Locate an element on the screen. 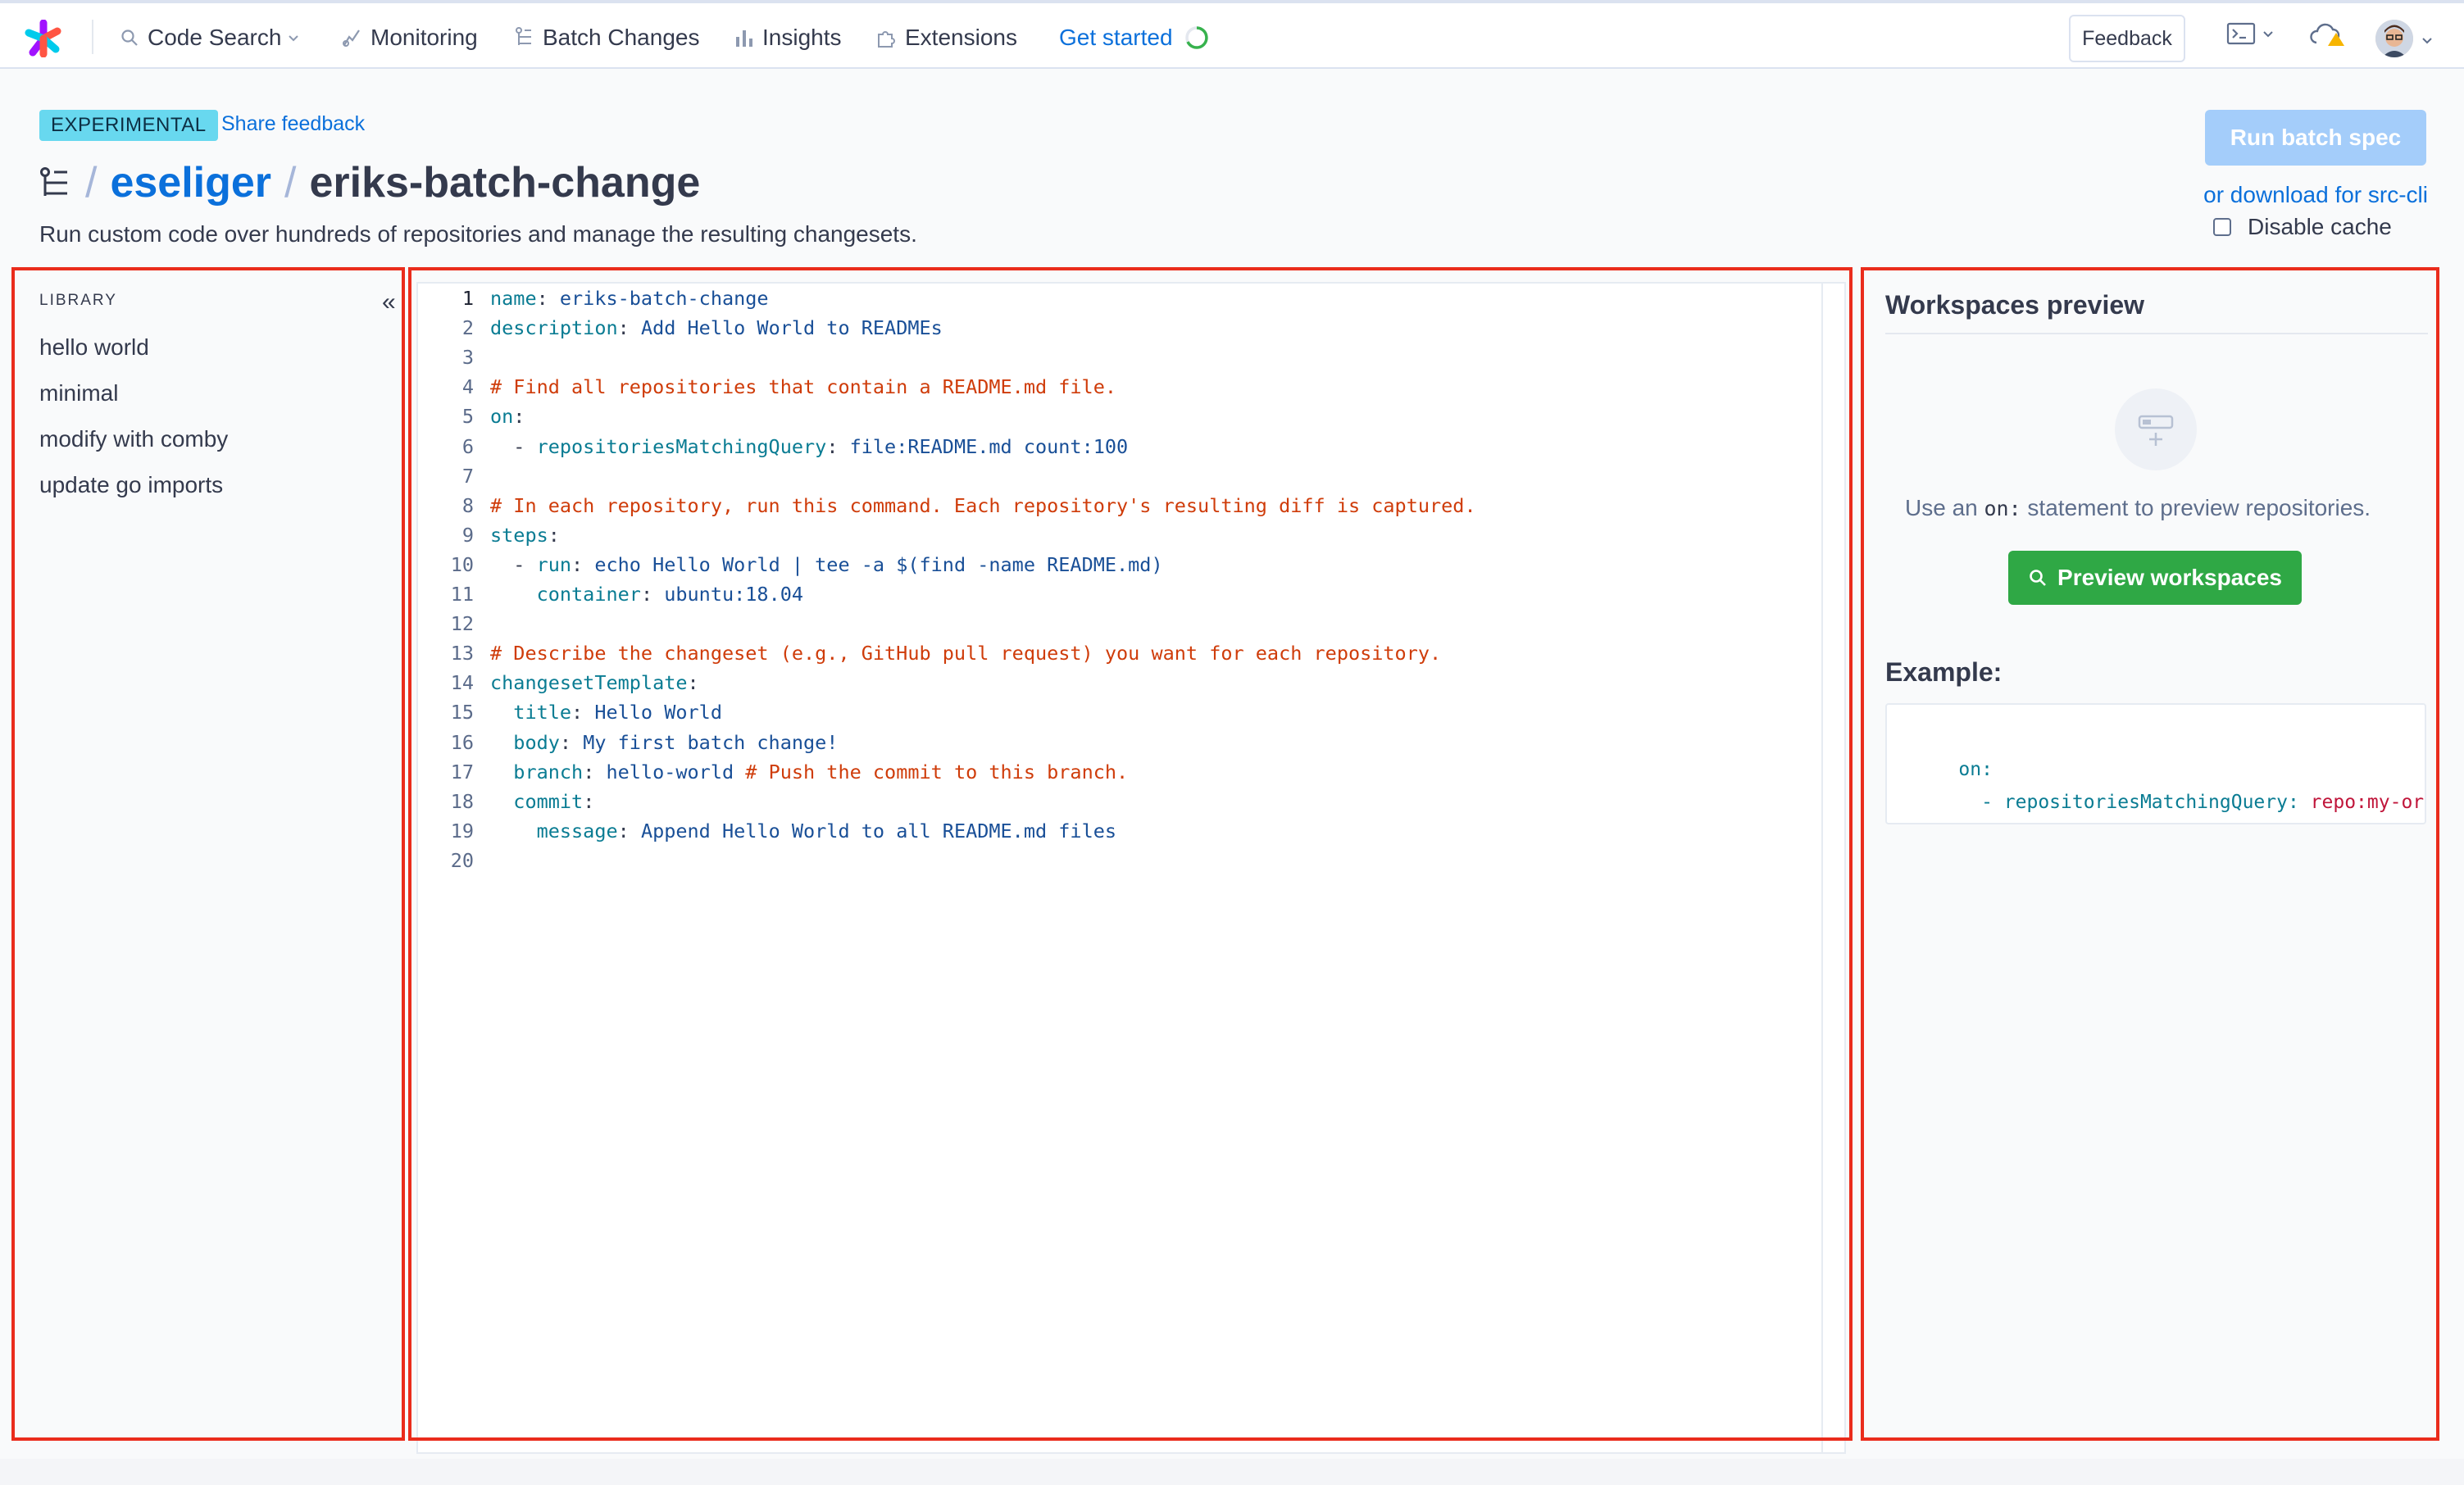  nav-extensions-label: Extensions is located at coordinates (961, 37).